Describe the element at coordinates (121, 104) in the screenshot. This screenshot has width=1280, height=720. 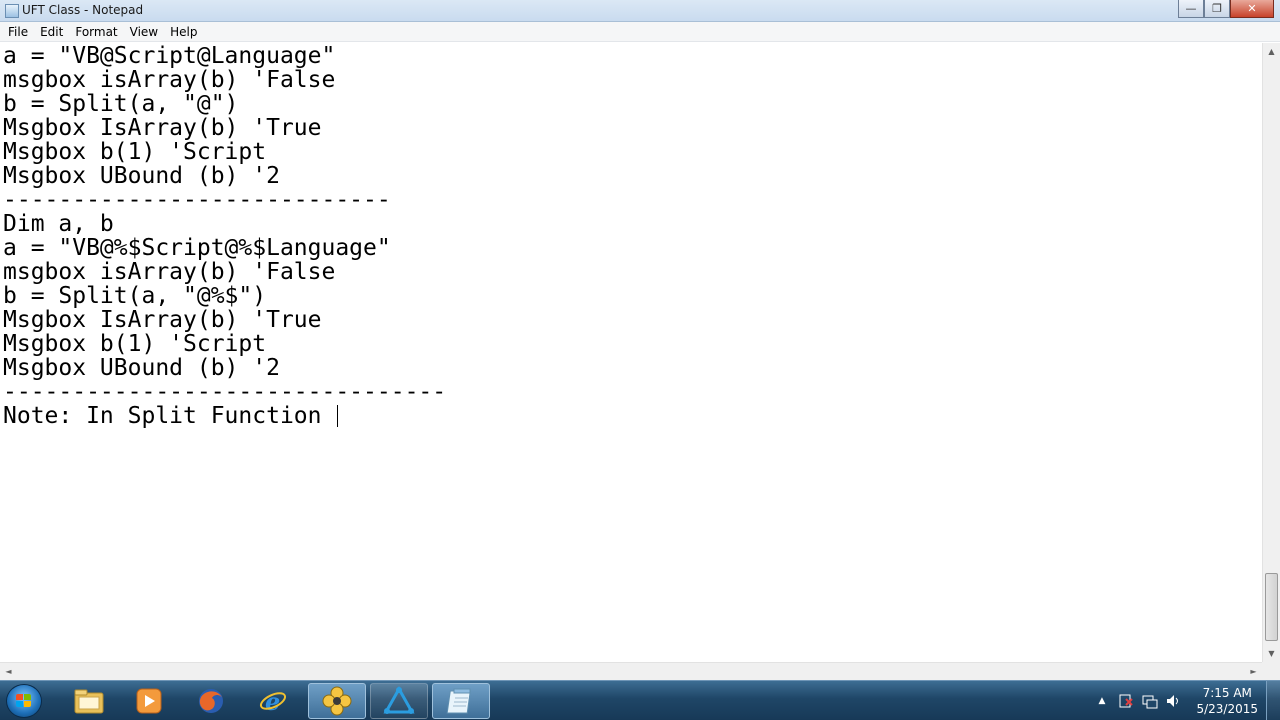
I see `code-line: b = Split(a, "@")` at that location.